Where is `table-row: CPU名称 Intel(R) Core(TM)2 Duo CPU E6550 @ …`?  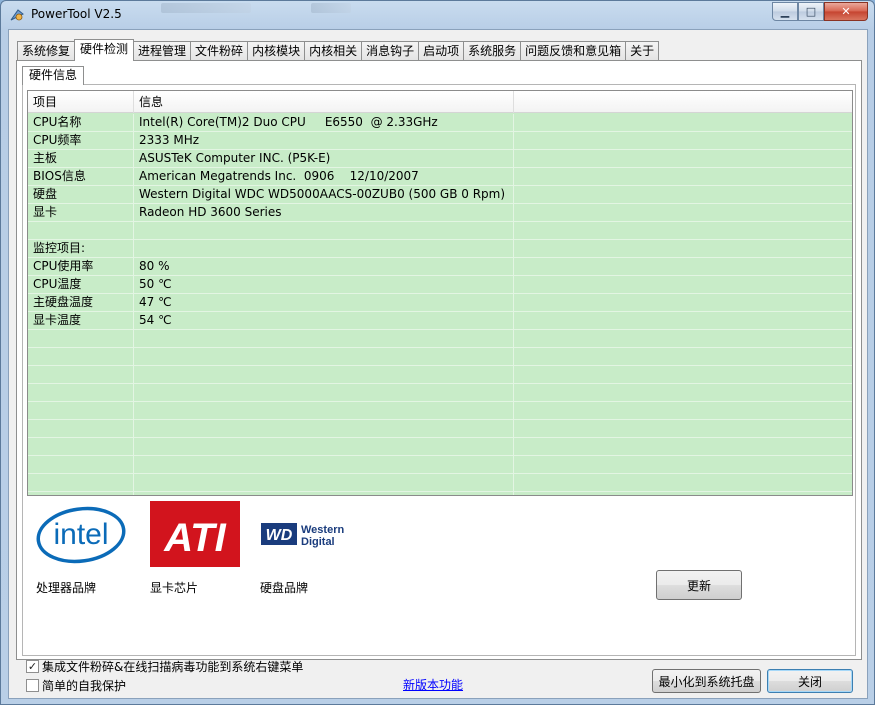 table-row: CPU名称 Intel(R) Core(TM)2 Duo CPU E6550 @ … is located at coordinates (440, 123).